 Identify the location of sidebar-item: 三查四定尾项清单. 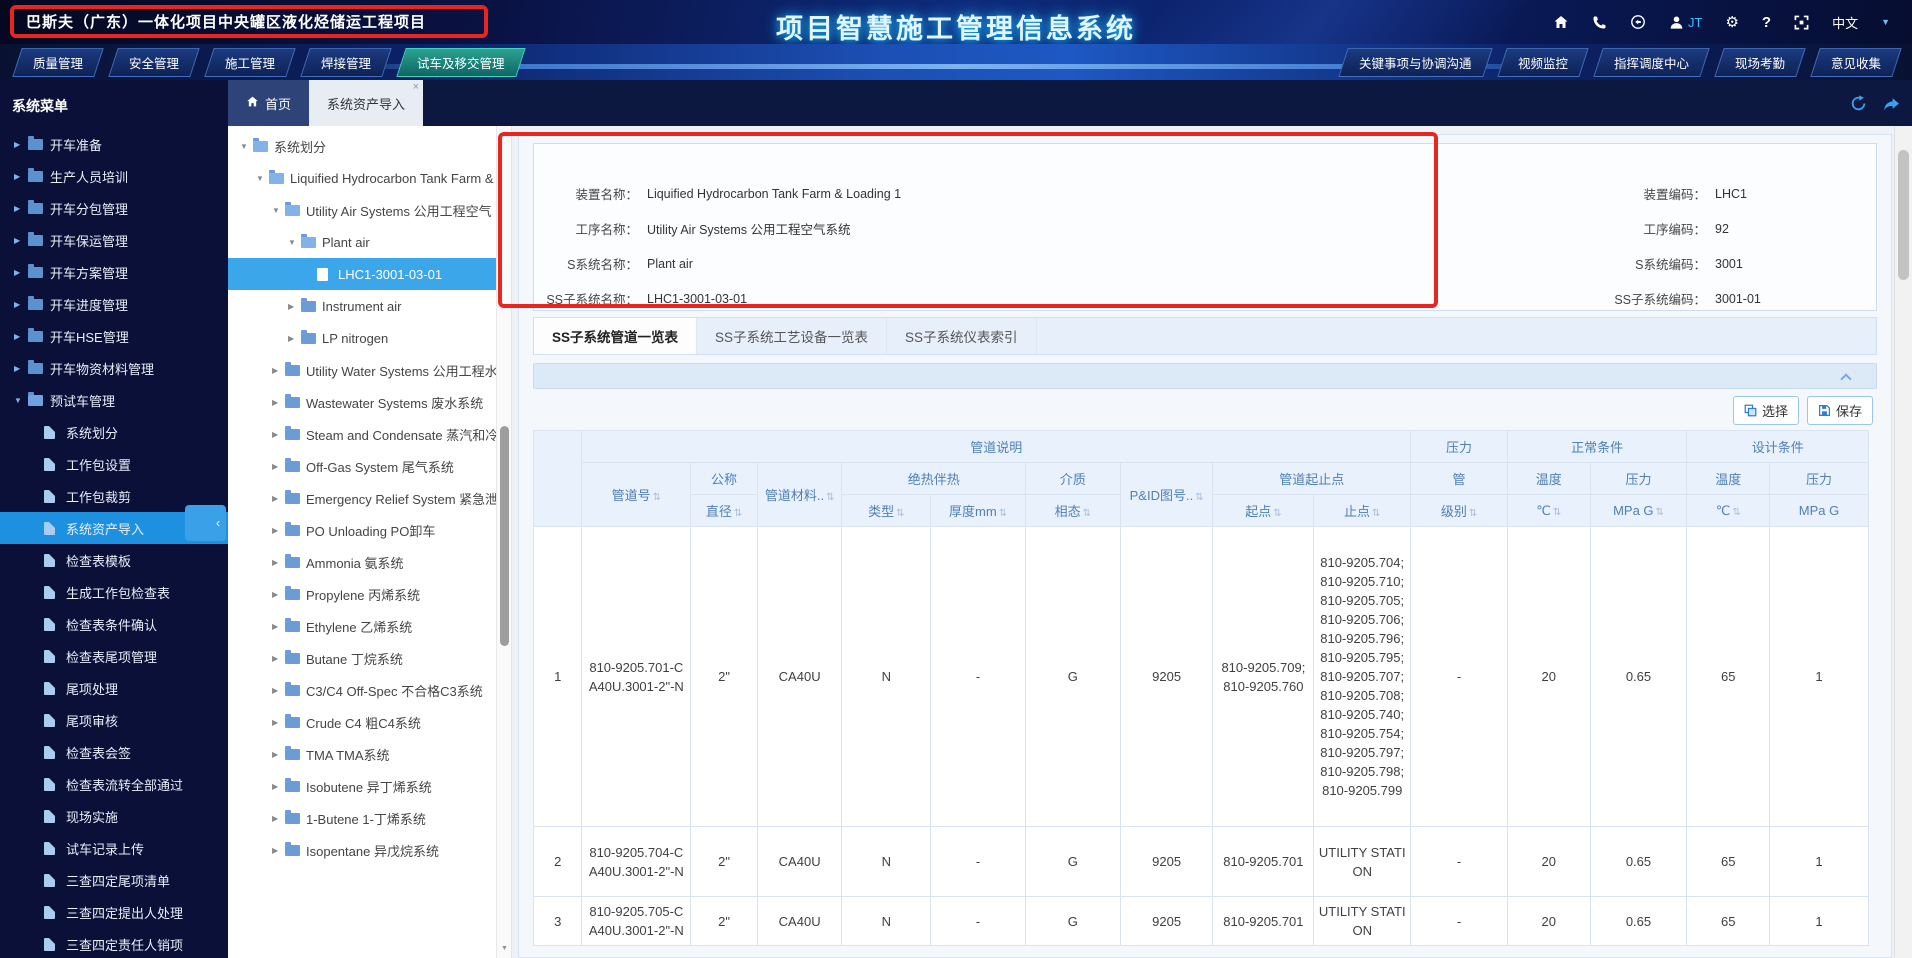
(114, 880).